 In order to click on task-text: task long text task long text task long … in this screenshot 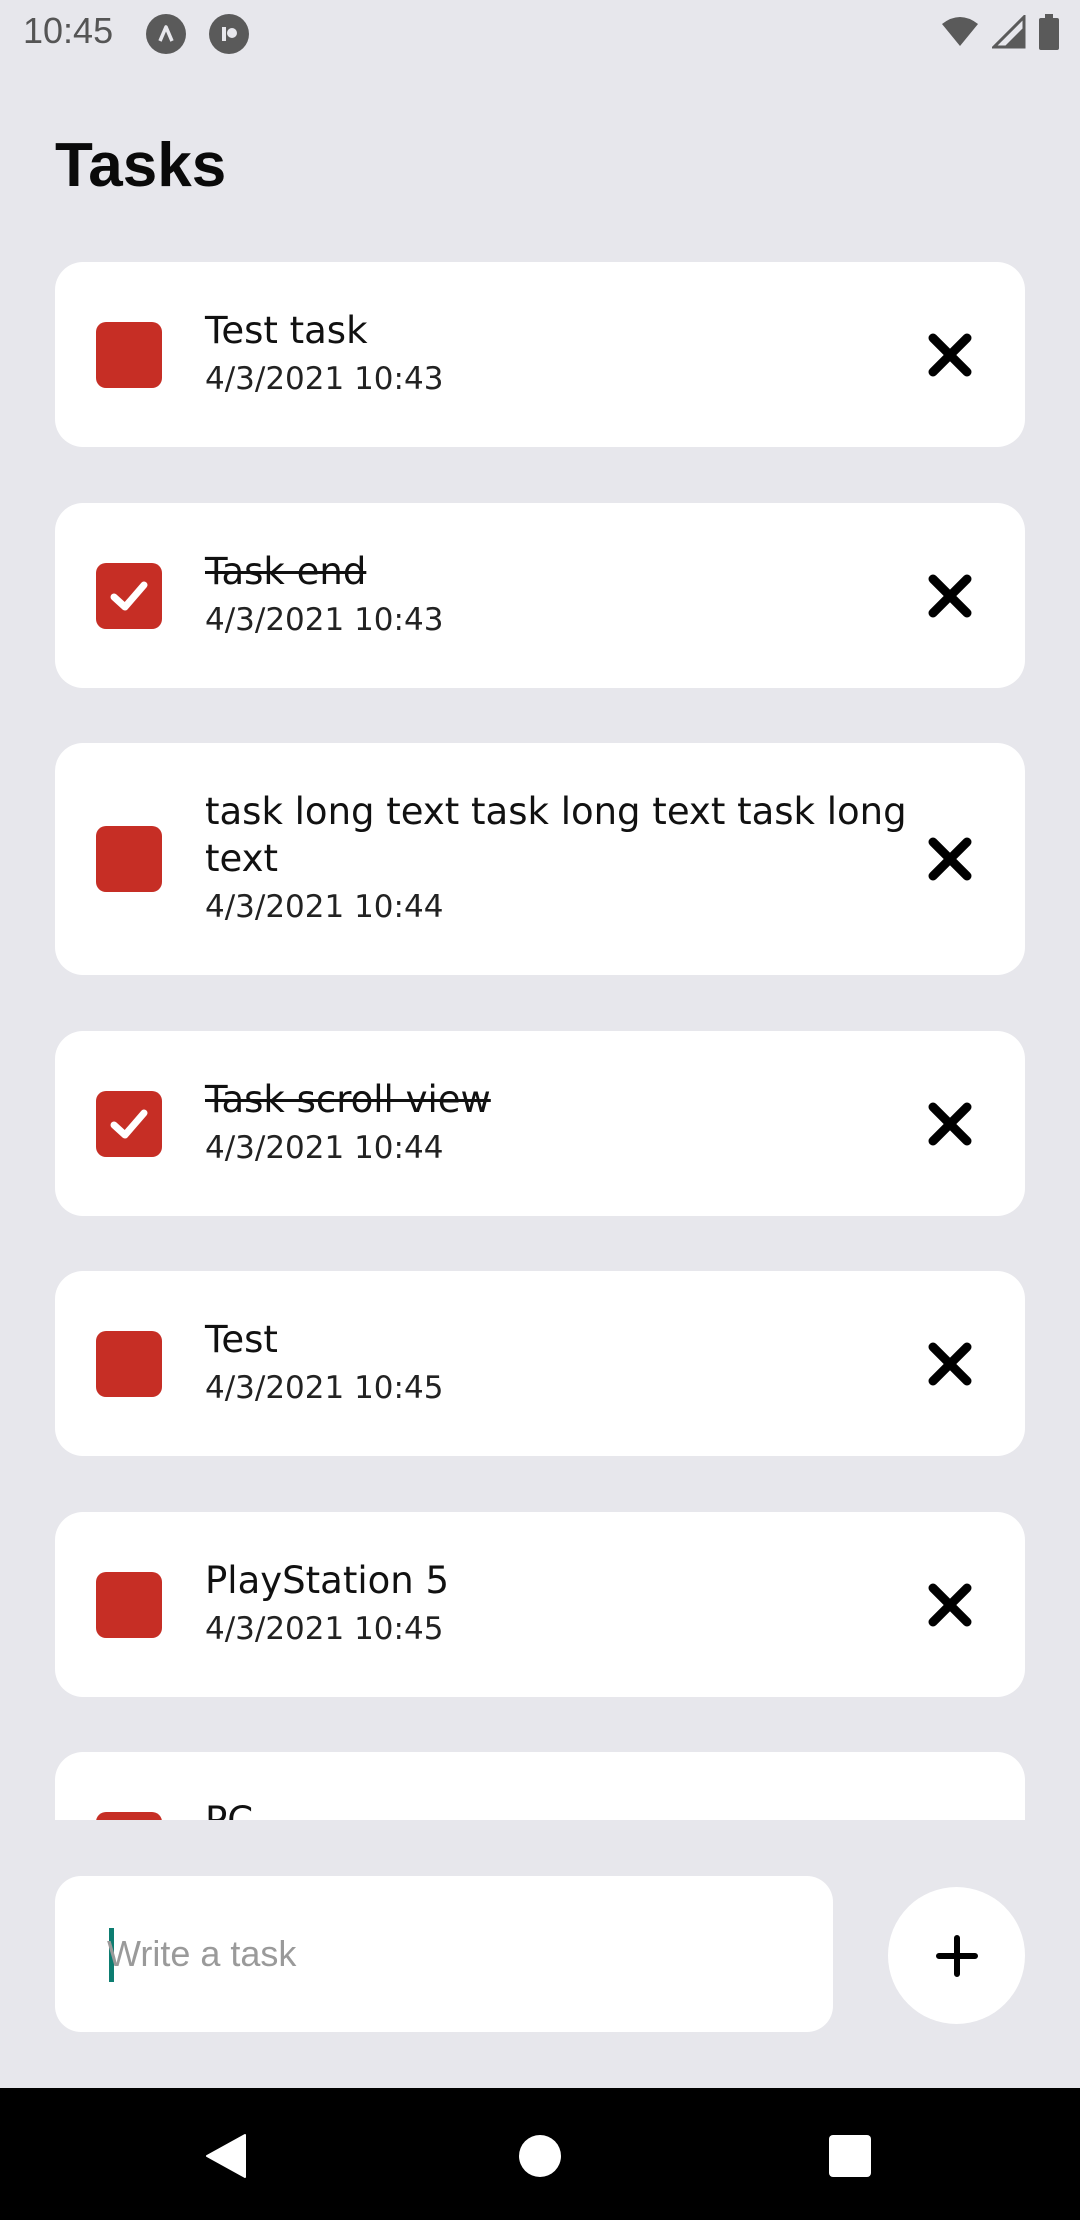, I will do `click(580, 858)`.